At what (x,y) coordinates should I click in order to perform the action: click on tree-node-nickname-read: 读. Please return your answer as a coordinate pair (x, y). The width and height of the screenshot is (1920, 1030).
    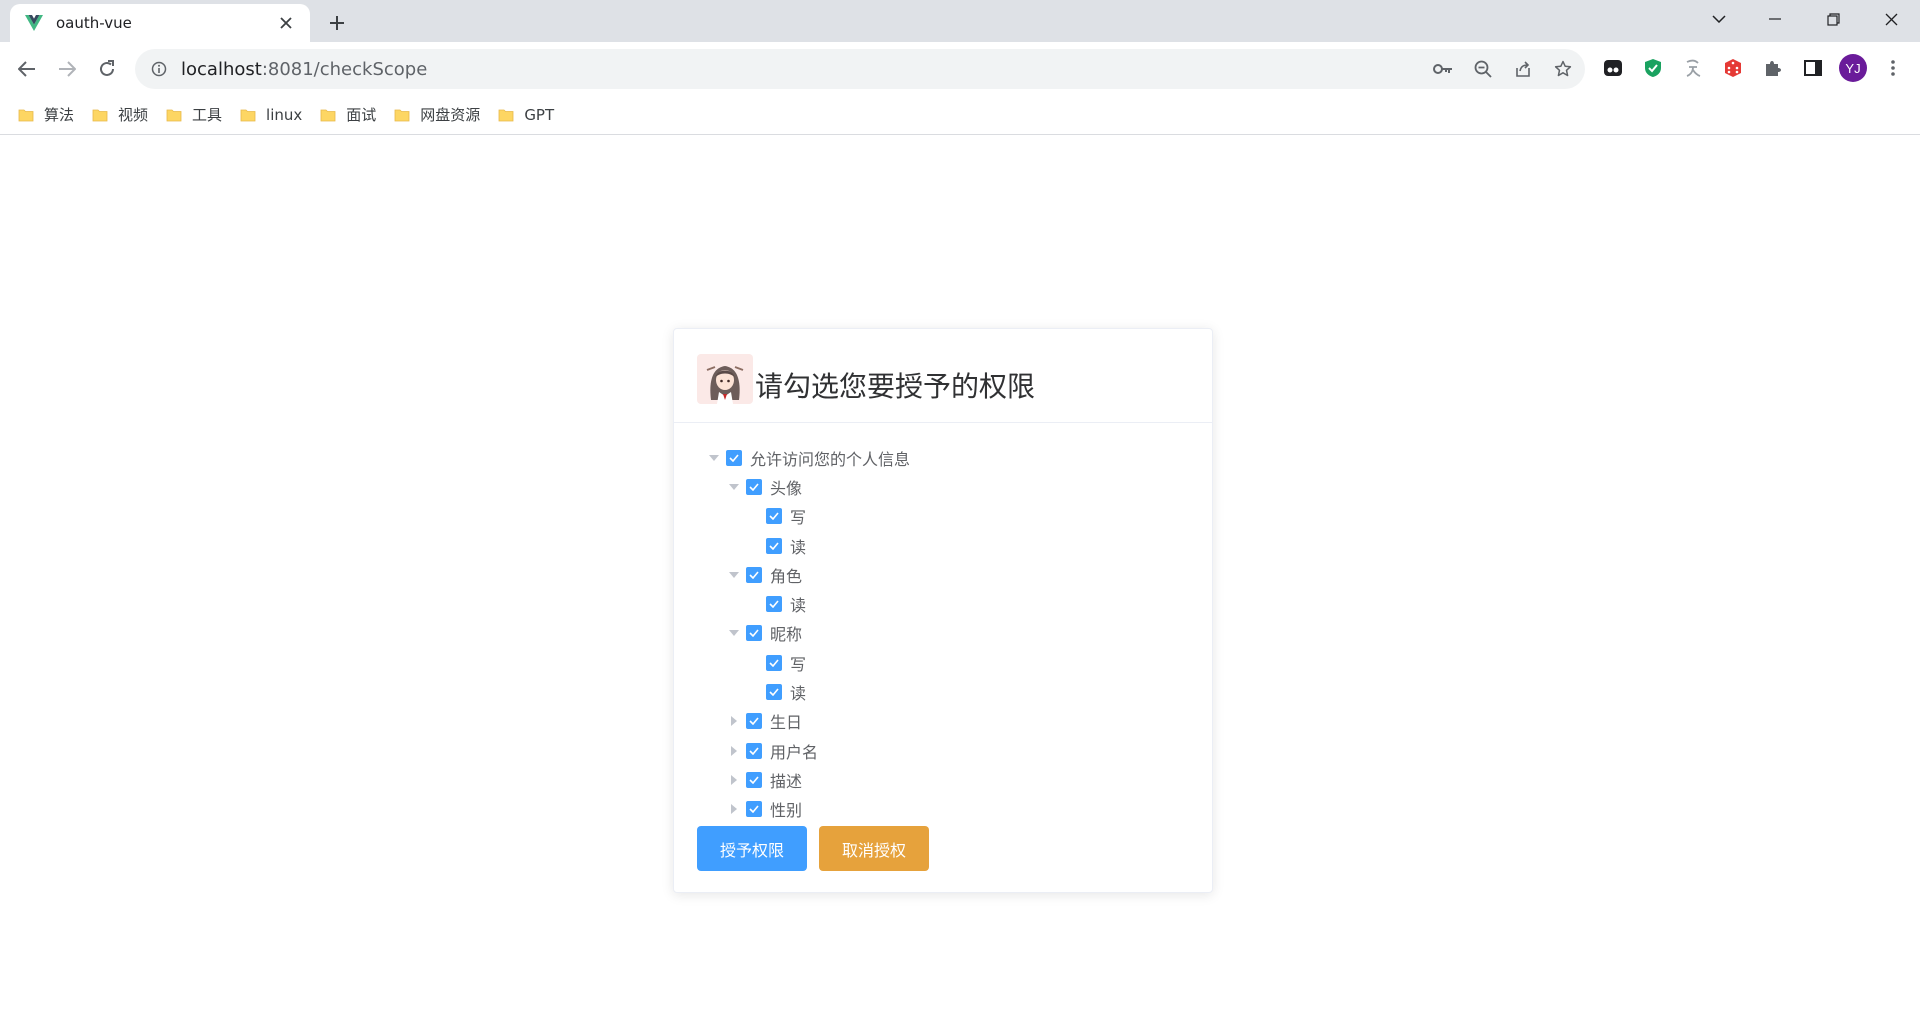
    Looking at the image, I should click on (807, 691).